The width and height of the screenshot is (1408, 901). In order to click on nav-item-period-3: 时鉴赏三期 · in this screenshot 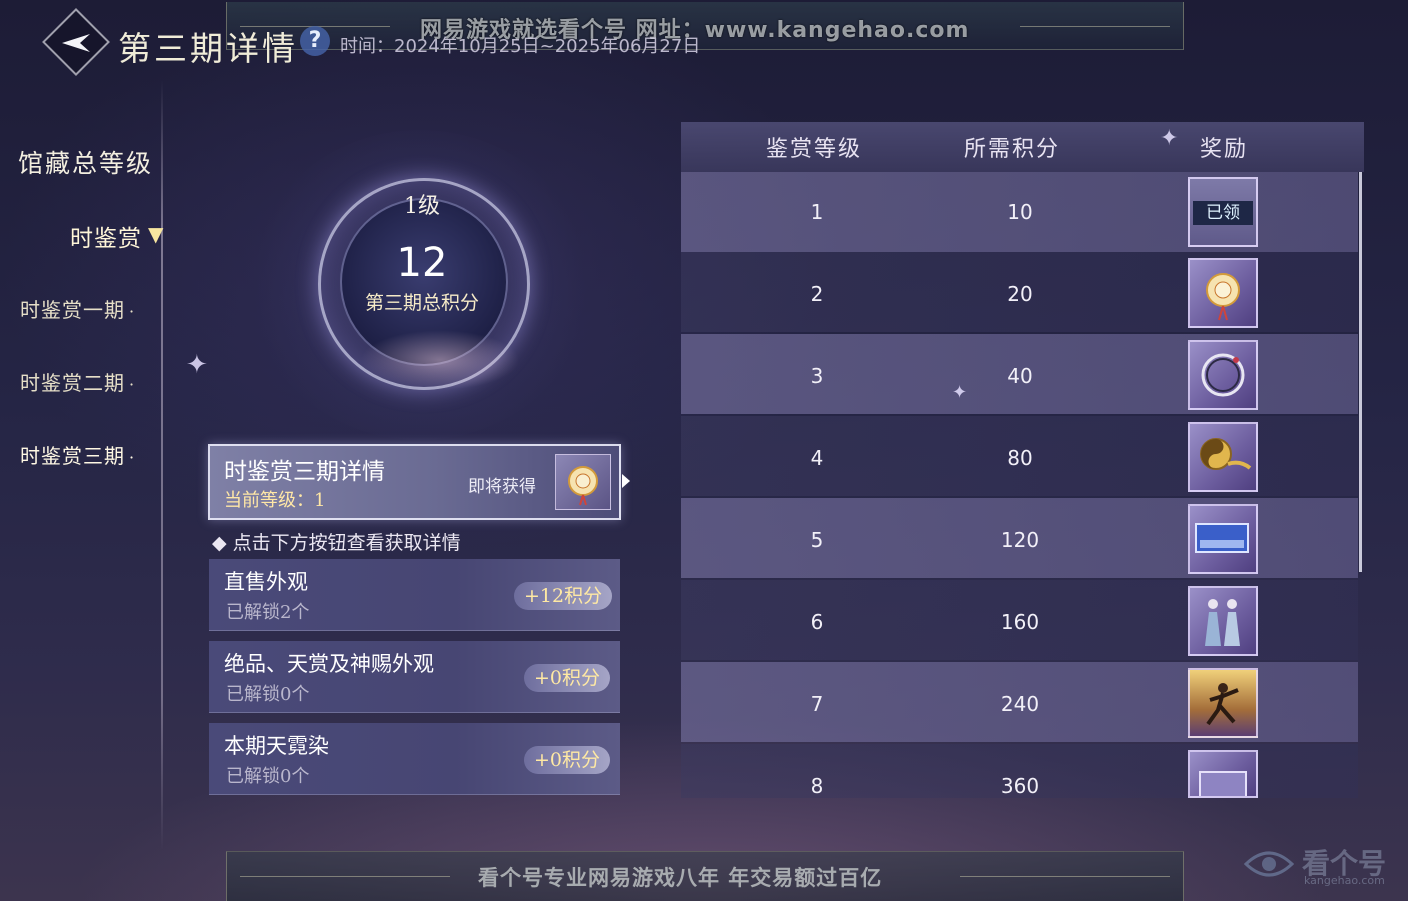, I will do `click(77, 454)`.